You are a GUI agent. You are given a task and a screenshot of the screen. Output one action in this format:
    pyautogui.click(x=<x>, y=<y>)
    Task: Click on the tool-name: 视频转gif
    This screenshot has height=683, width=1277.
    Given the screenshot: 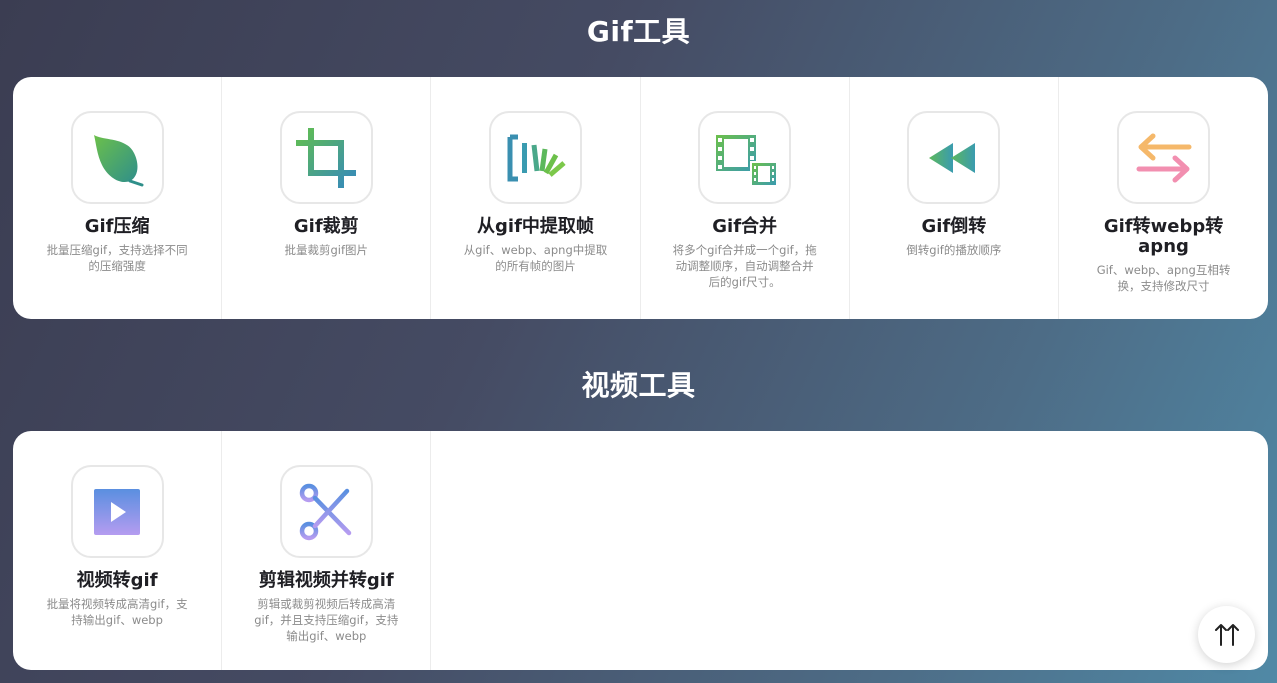 What is the action you would take?
    pyautogui.click(x=117, y=580)
    